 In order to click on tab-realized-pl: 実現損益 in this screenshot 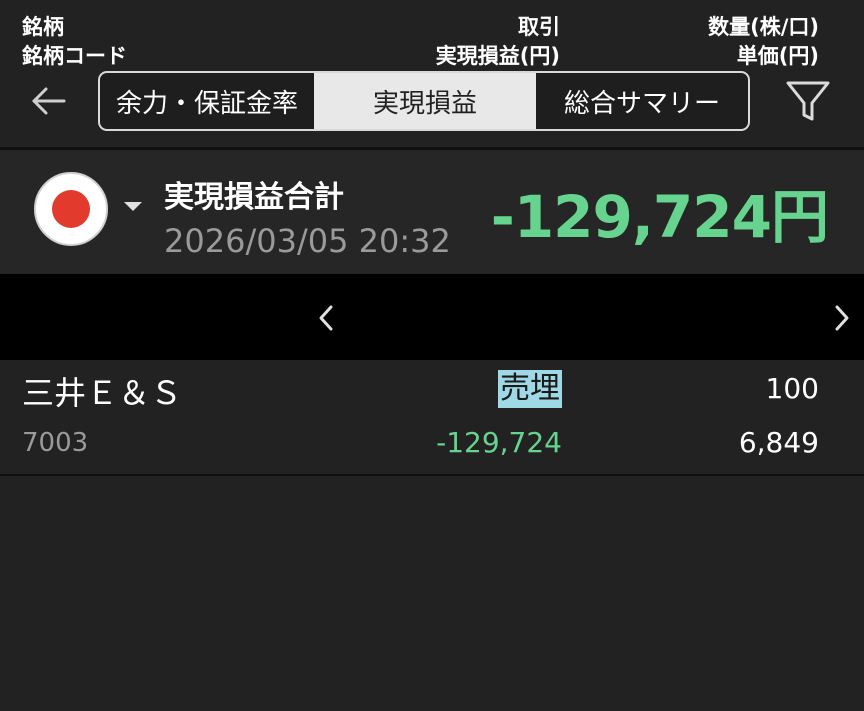, I will do `click(425, 101)`.